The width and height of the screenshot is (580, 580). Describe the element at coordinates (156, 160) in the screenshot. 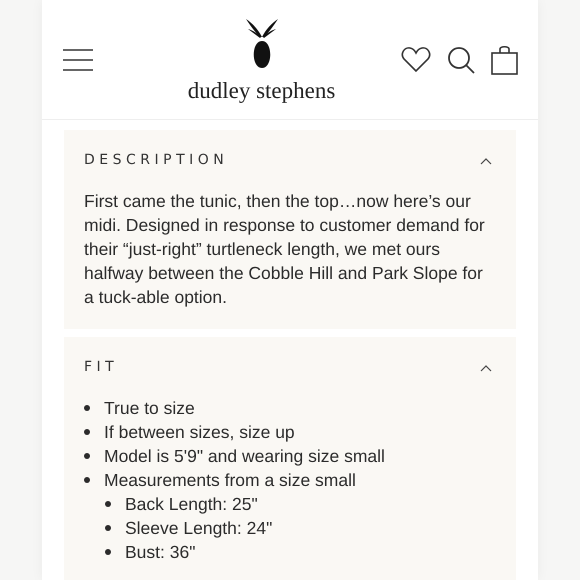

I see `section-title: DESCRIPTION` at that location.